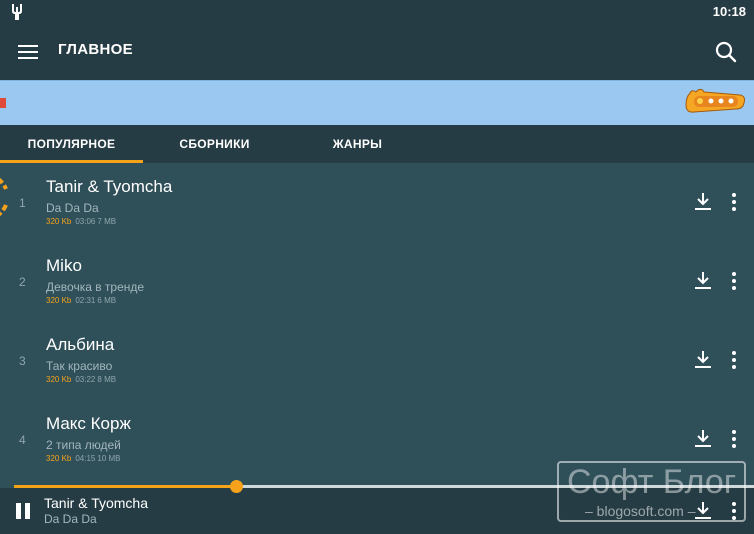 The image size is (754, 534). I want to click on track-subtitle: 2 типа людей, so click(83, 445).